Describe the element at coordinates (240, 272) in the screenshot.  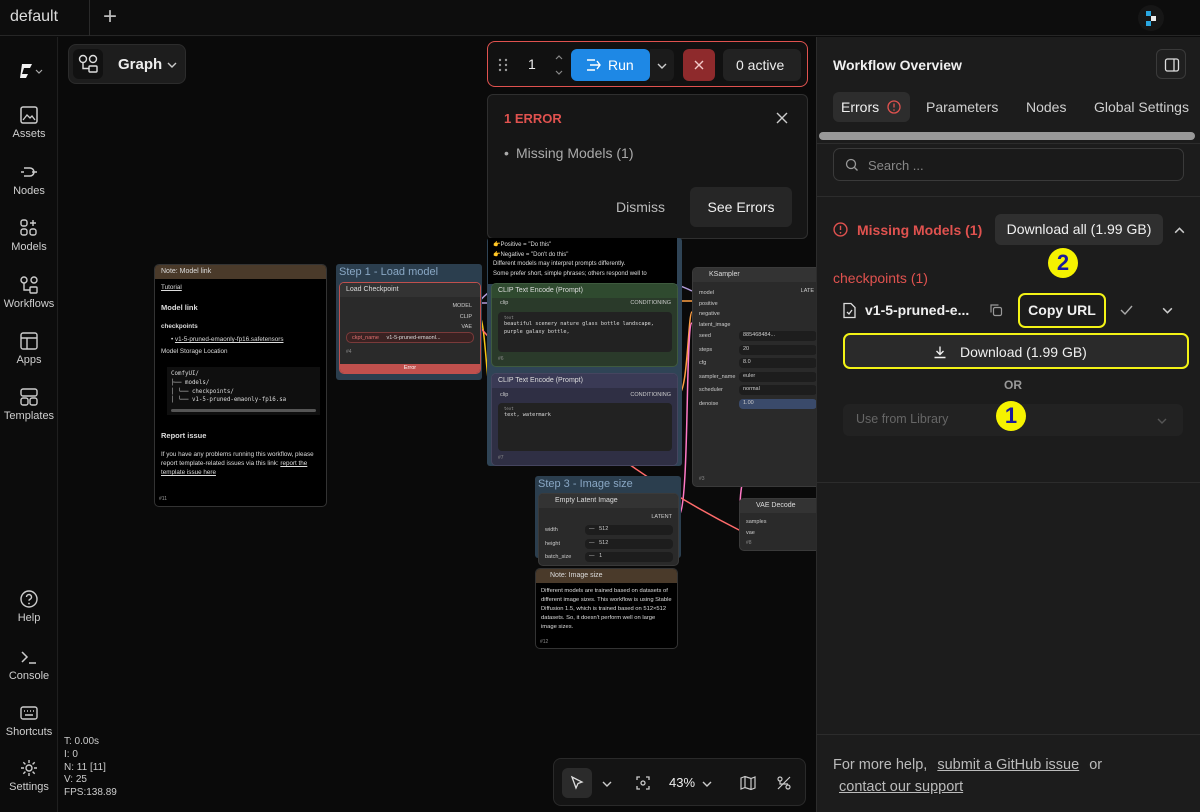
I see `node-header: Note: Model link` at that location.